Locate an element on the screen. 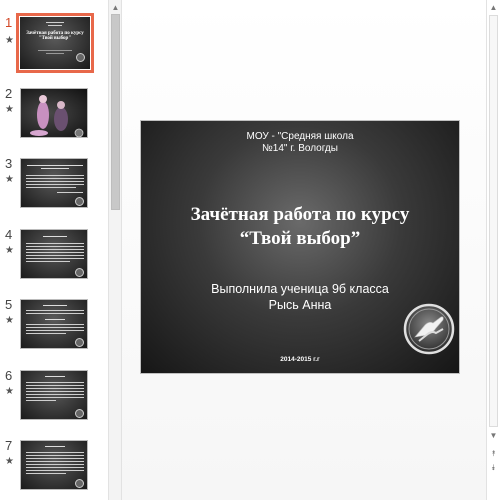  slide-number: 7 is located at coordinates (9, 445).